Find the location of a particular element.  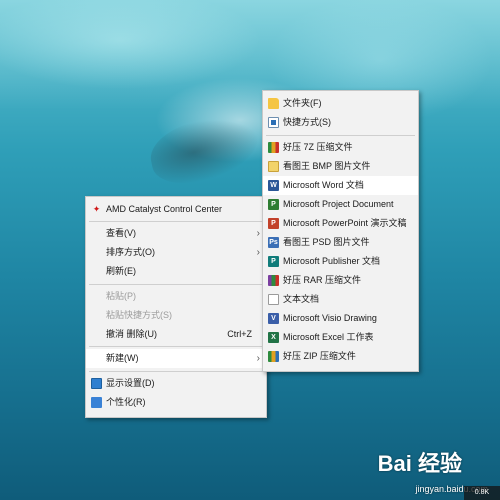

menu-item-label: Microsoft Excel 工作表 is located at coordinates (328, 337).